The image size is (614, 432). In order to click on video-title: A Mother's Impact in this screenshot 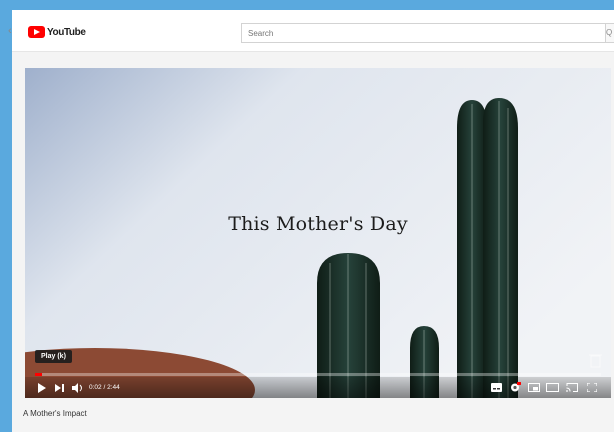, I will do `click(55, 413)`.